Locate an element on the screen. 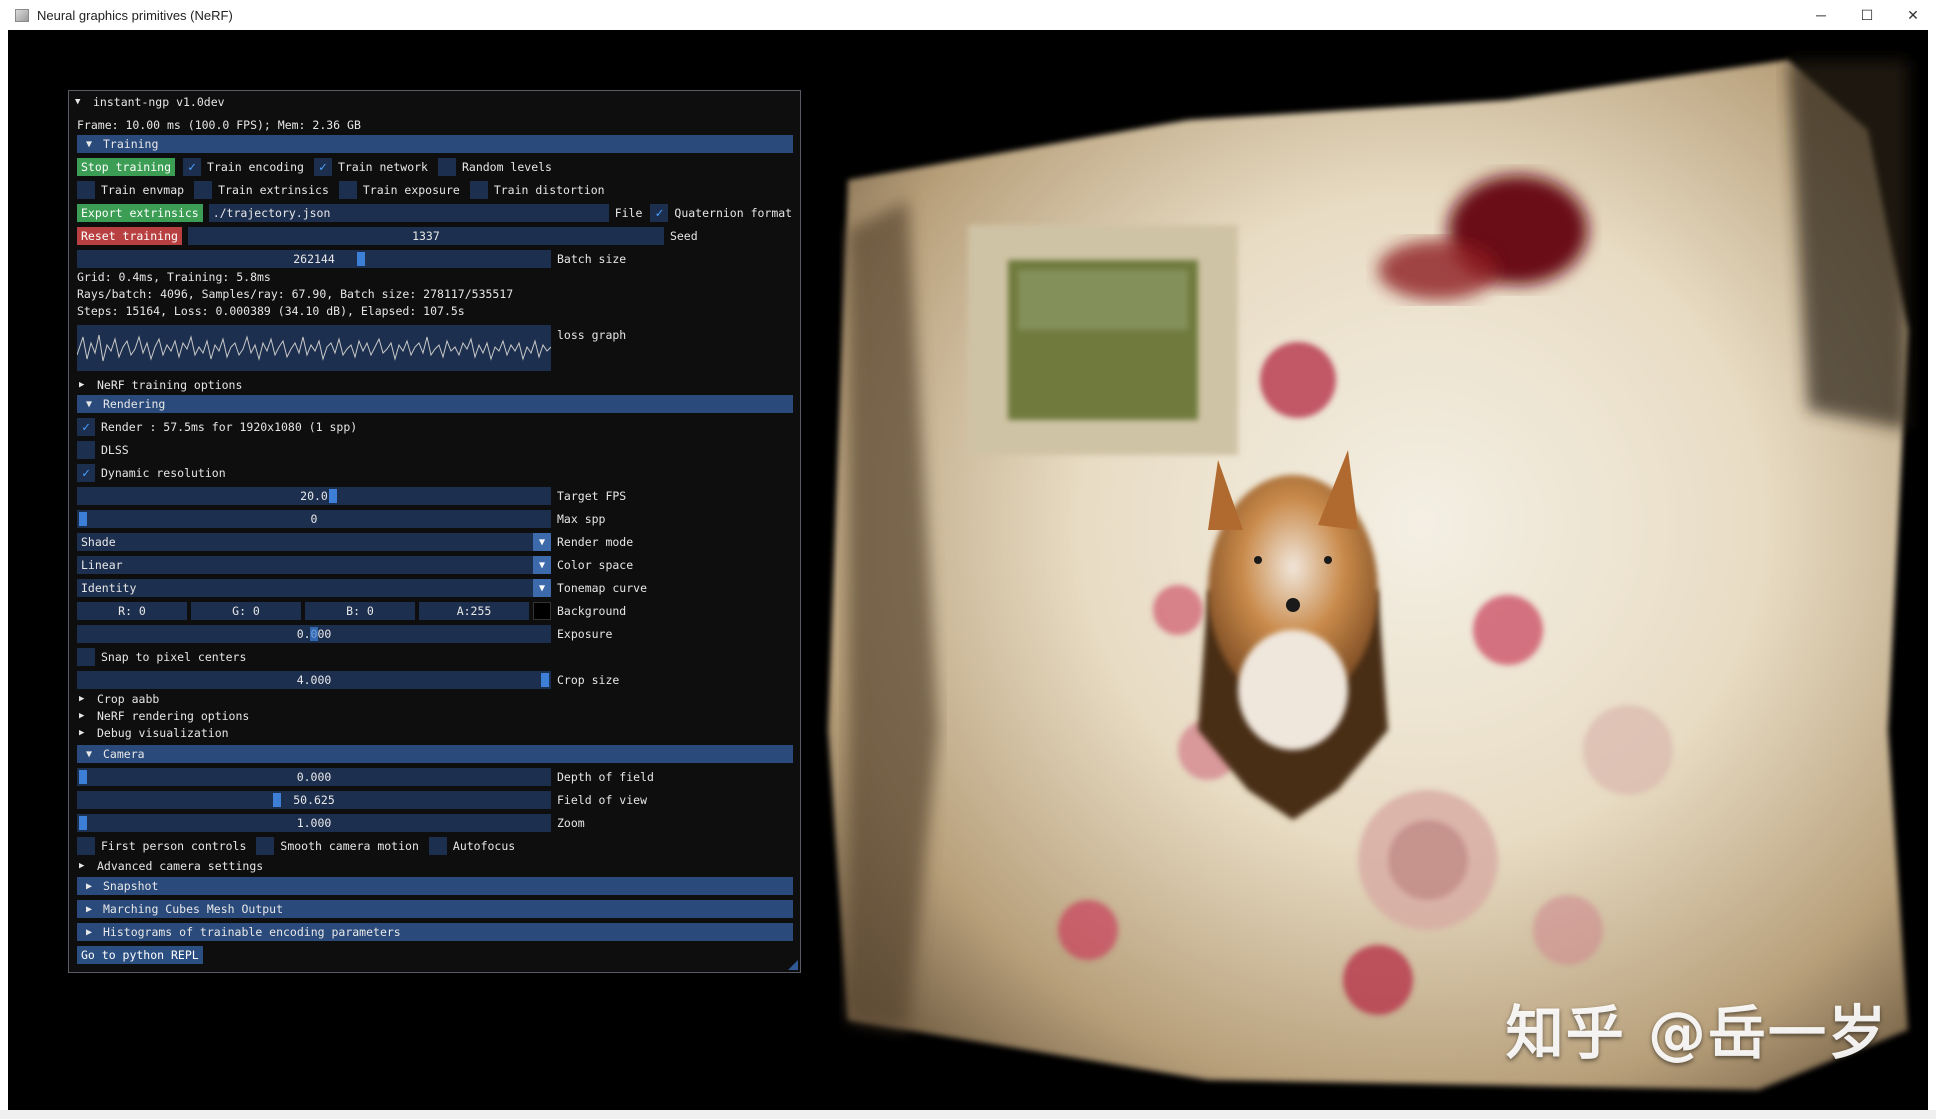  reset-row: Reset training 1337 Seed is located at coordinates (387, 236).